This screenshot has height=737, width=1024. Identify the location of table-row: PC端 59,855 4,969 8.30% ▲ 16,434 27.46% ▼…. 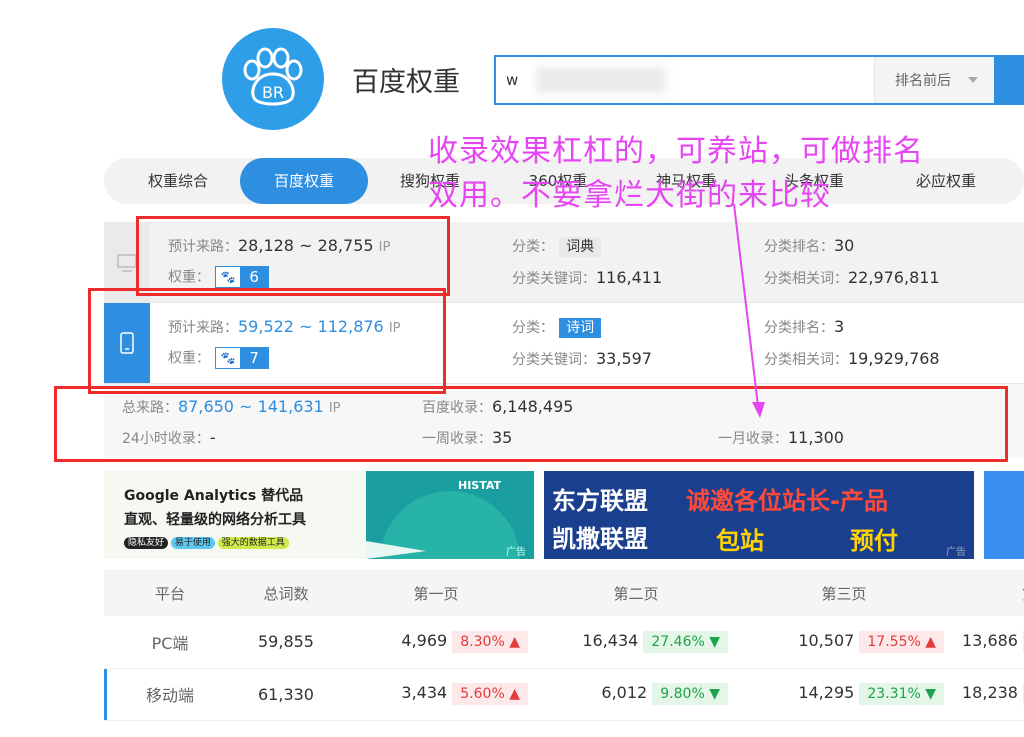
(564, 642).